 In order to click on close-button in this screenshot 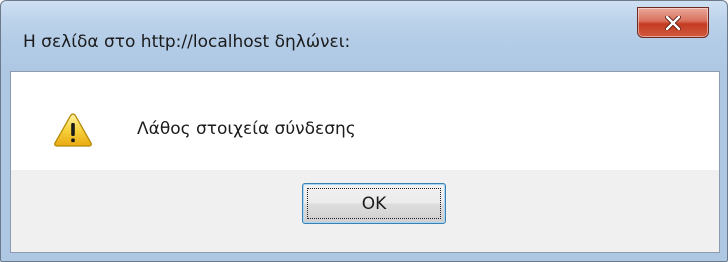, I will do `click(673, 22)`.